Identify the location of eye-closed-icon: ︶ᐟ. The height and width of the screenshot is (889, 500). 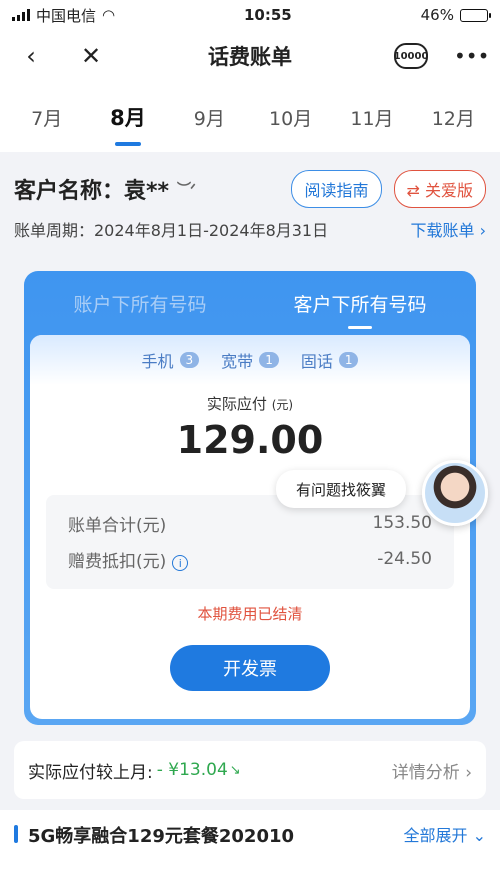
(186, 189).